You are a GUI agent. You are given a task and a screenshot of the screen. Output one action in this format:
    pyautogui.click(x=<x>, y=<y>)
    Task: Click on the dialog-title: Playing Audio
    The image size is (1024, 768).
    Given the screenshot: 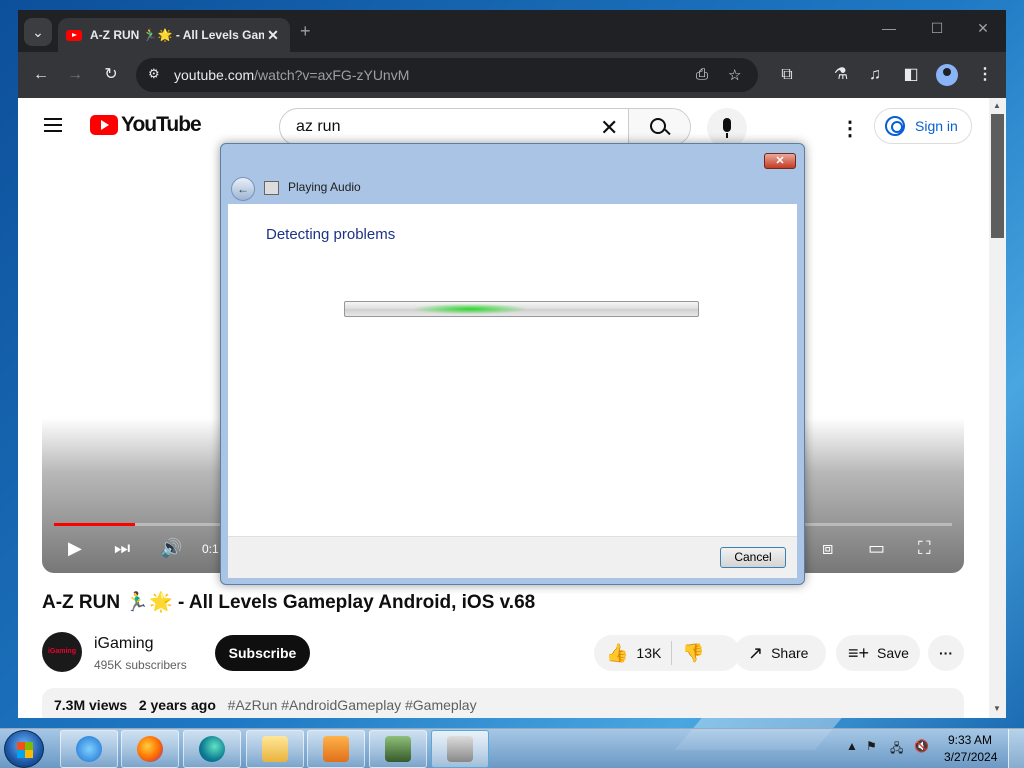 What is the action you would take?
    pyautogui.click(x=324, y=187)
    